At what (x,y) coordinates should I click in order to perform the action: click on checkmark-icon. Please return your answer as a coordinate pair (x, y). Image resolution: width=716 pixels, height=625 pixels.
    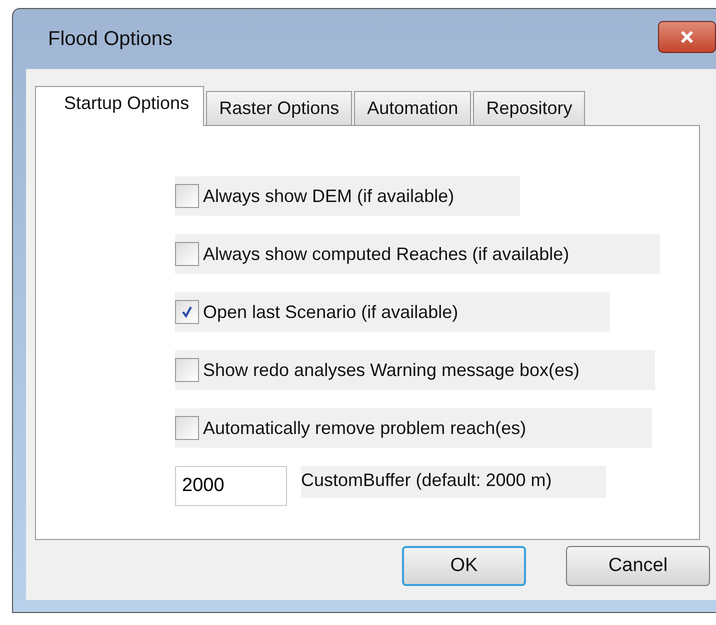
    Looking at the image, I should click on (187, 312).